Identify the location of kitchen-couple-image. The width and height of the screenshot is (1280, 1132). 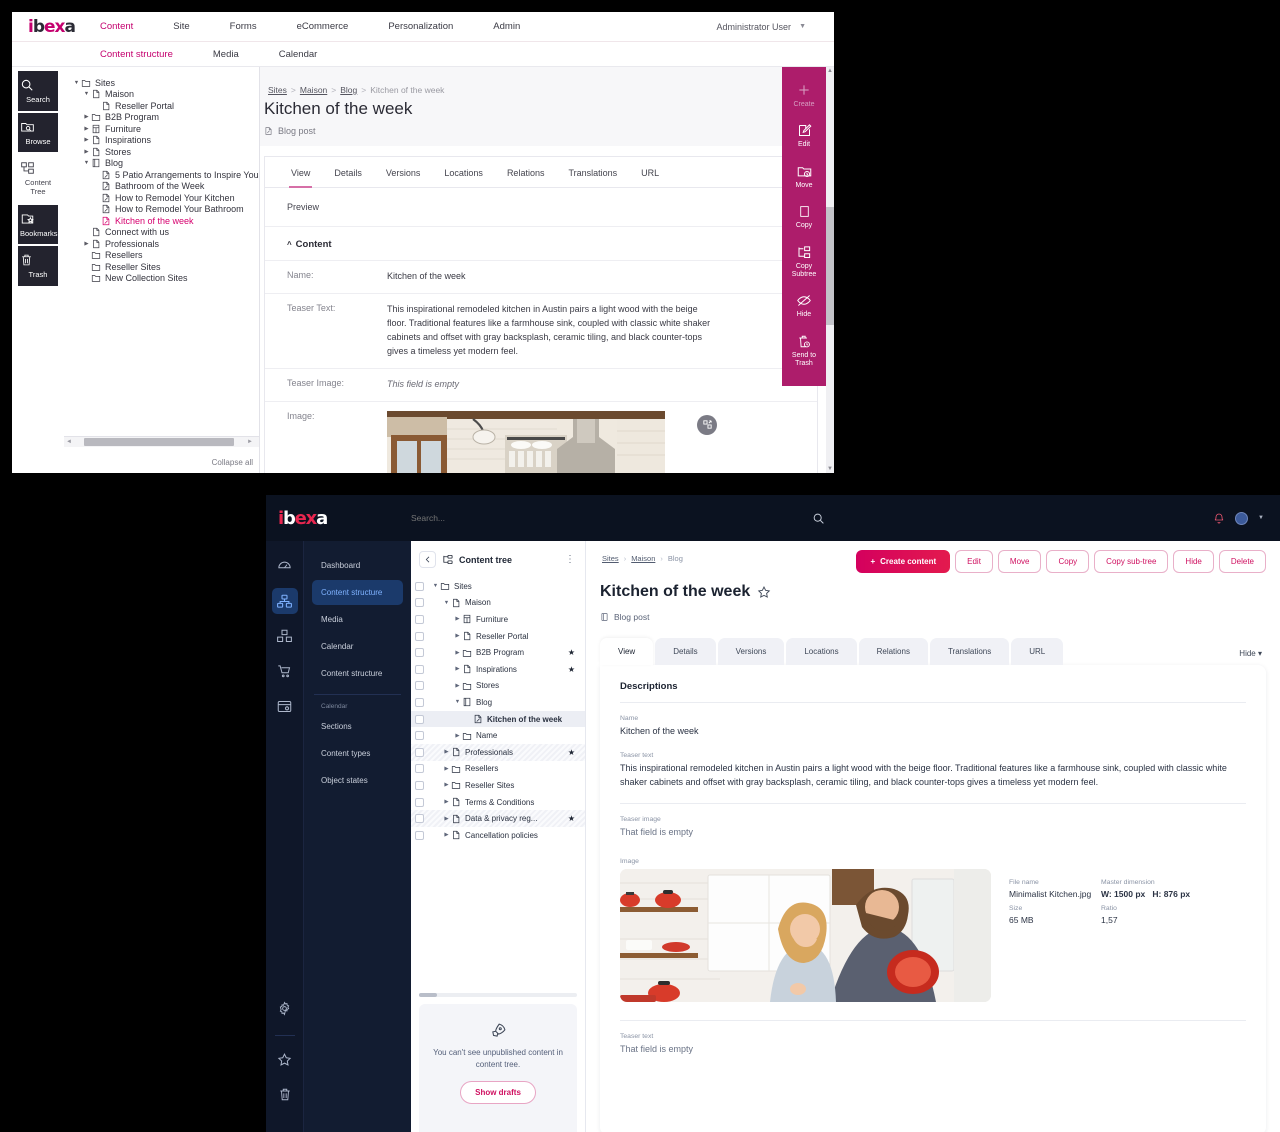
(805, 935).